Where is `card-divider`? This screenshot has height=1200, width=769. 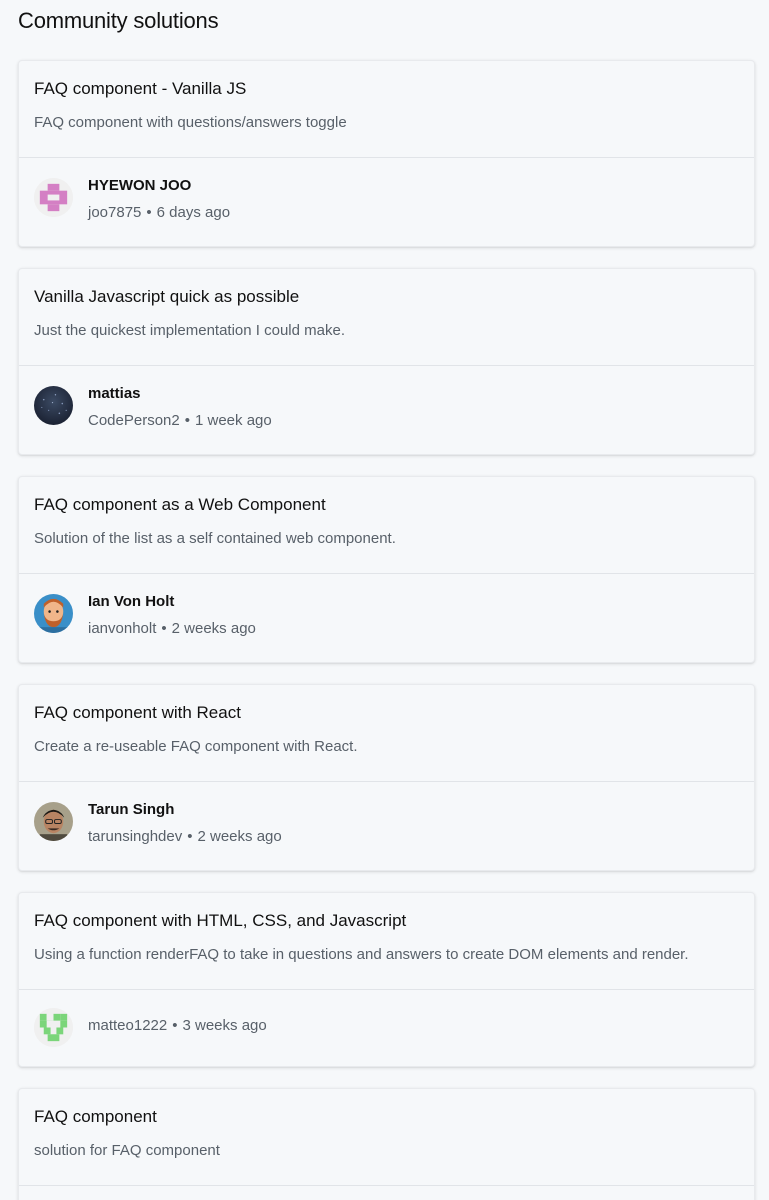
card-divider is located at coordinates (386, 1185).